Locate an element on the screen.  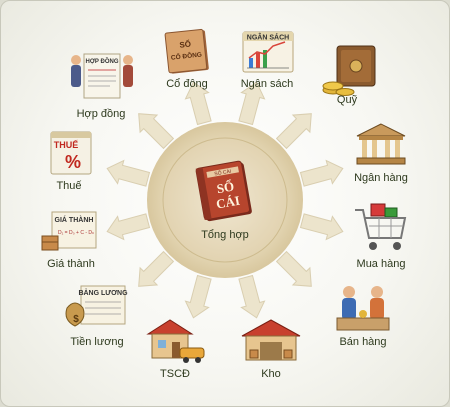
contract-handshake-icon: HỢP ĐỒNG is located at coordinates (102, 76).